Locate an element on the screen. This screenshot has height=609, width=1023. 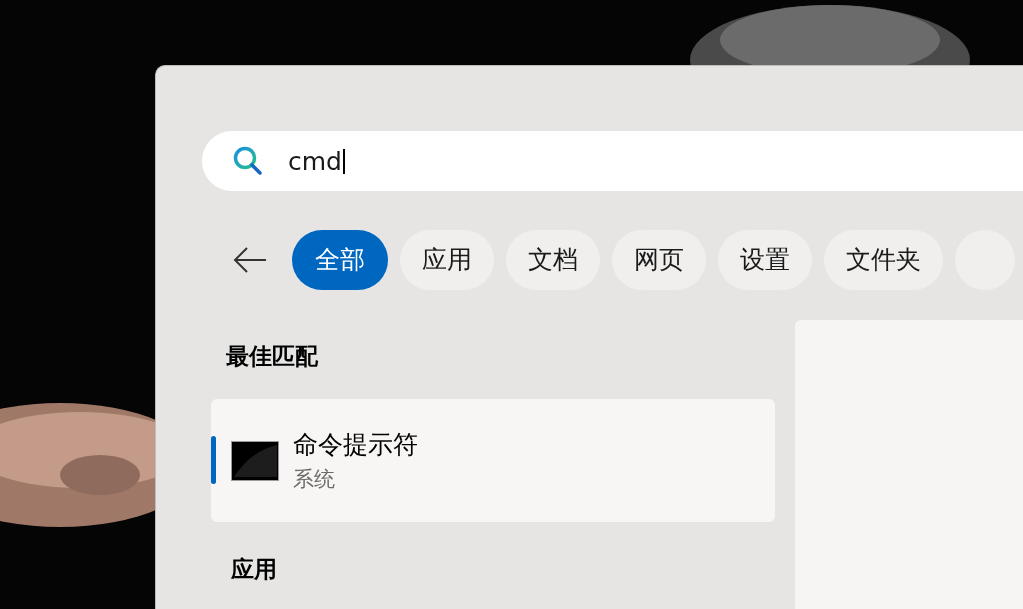
section-heading: 应用 is located at coordinates (254, 569).